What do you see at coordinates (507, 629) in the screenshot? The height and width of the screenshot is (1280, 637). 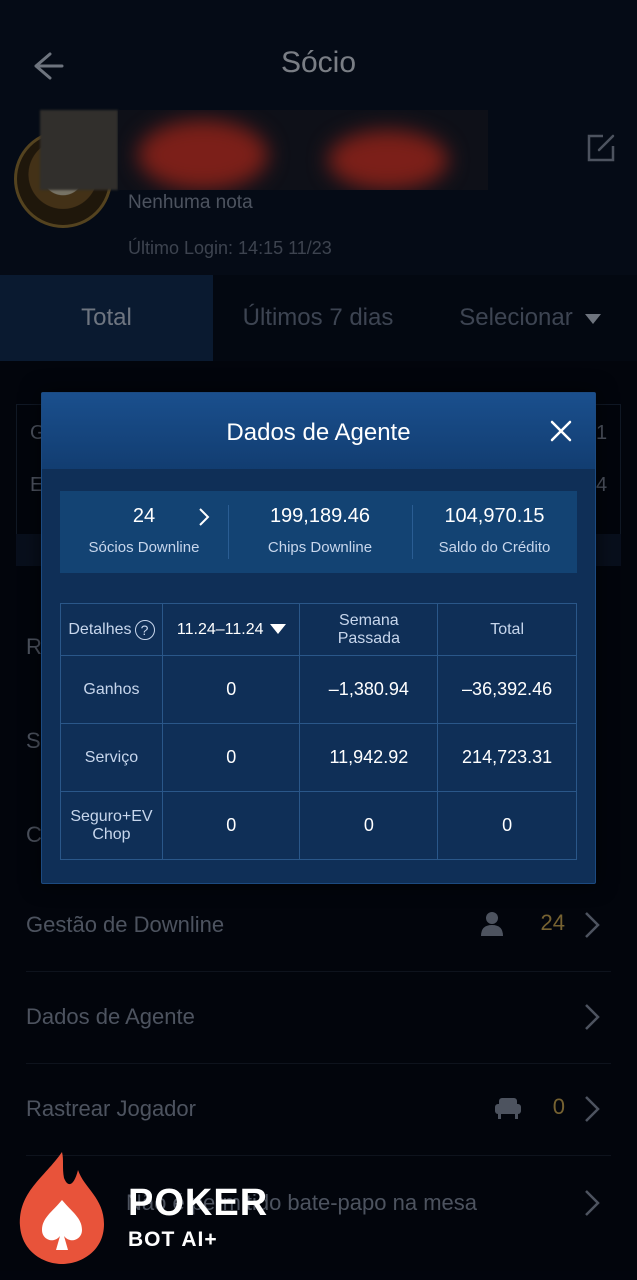 I see `column-header-total: Total` at bounding box center [507, 629].